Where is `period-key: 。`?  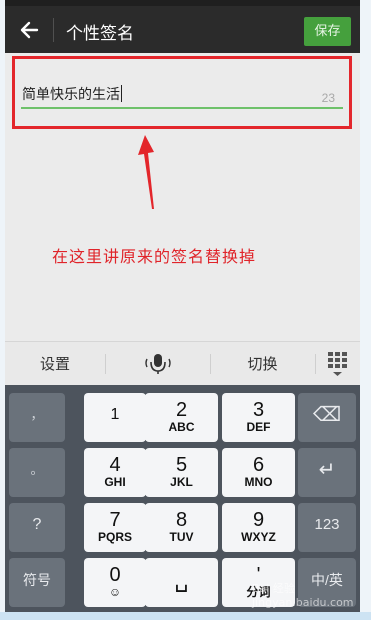 period-key: 。 is located at coordinates (37, 472).